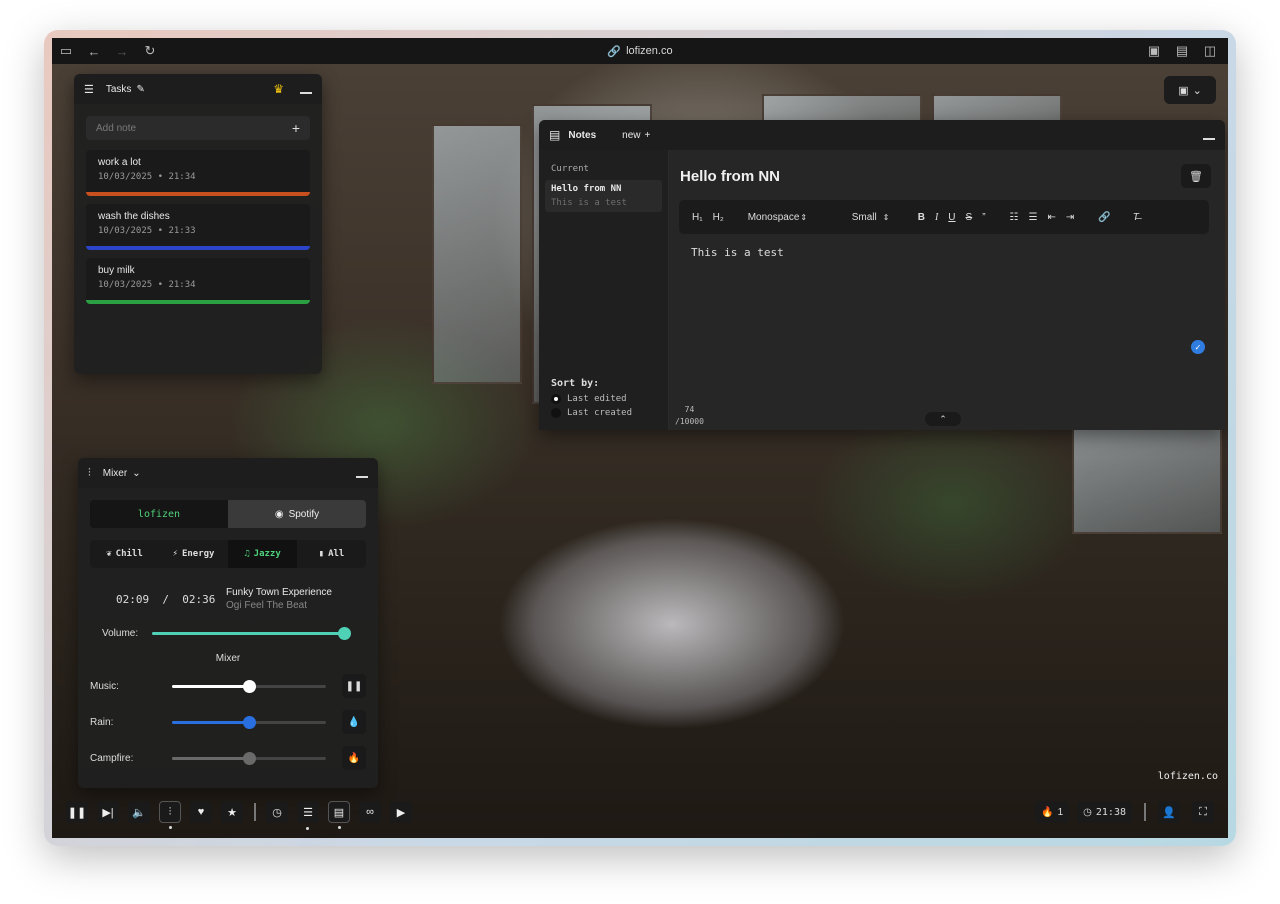  What do you see at coordinates (109, 554) in the screenshot?
I see `leaf-icon: ❦` at bounding box center [109, 554].